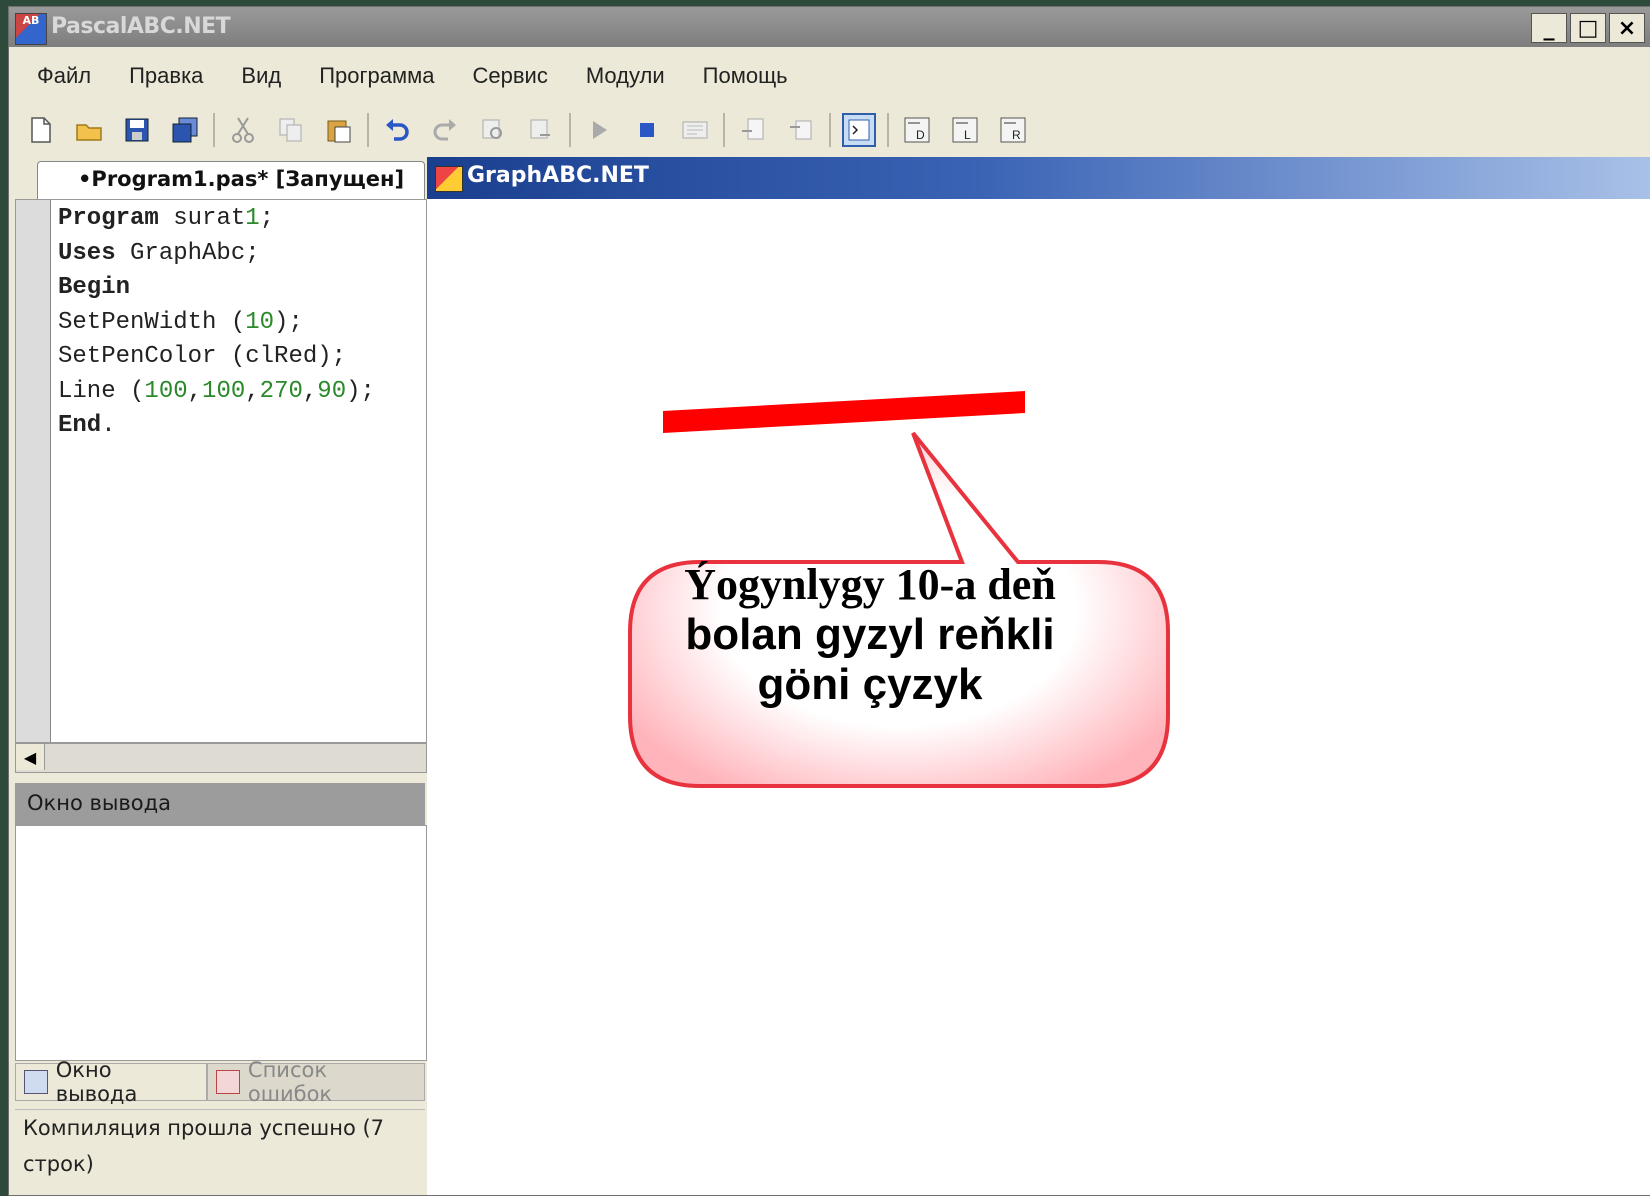  What do you see at coordinates (558, 175) in the screenshot?
I see `graph-window-title: GraphABC.NET` at bounding box center [558, 175].